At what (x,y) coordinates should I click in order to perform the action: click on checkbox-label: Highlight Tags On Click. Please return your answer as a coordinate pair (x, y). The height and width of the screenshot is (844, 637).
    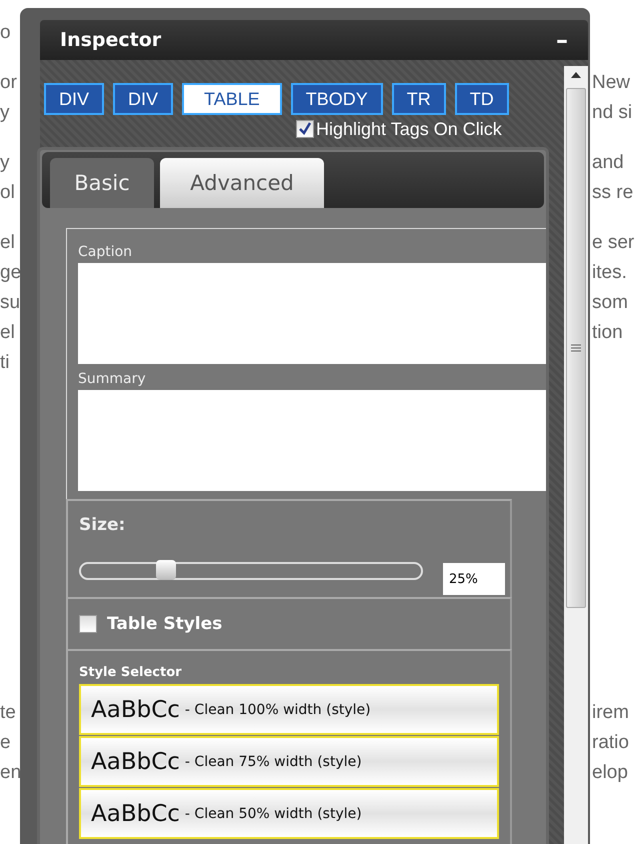
    Looking at the image, I should click on (409, 129).